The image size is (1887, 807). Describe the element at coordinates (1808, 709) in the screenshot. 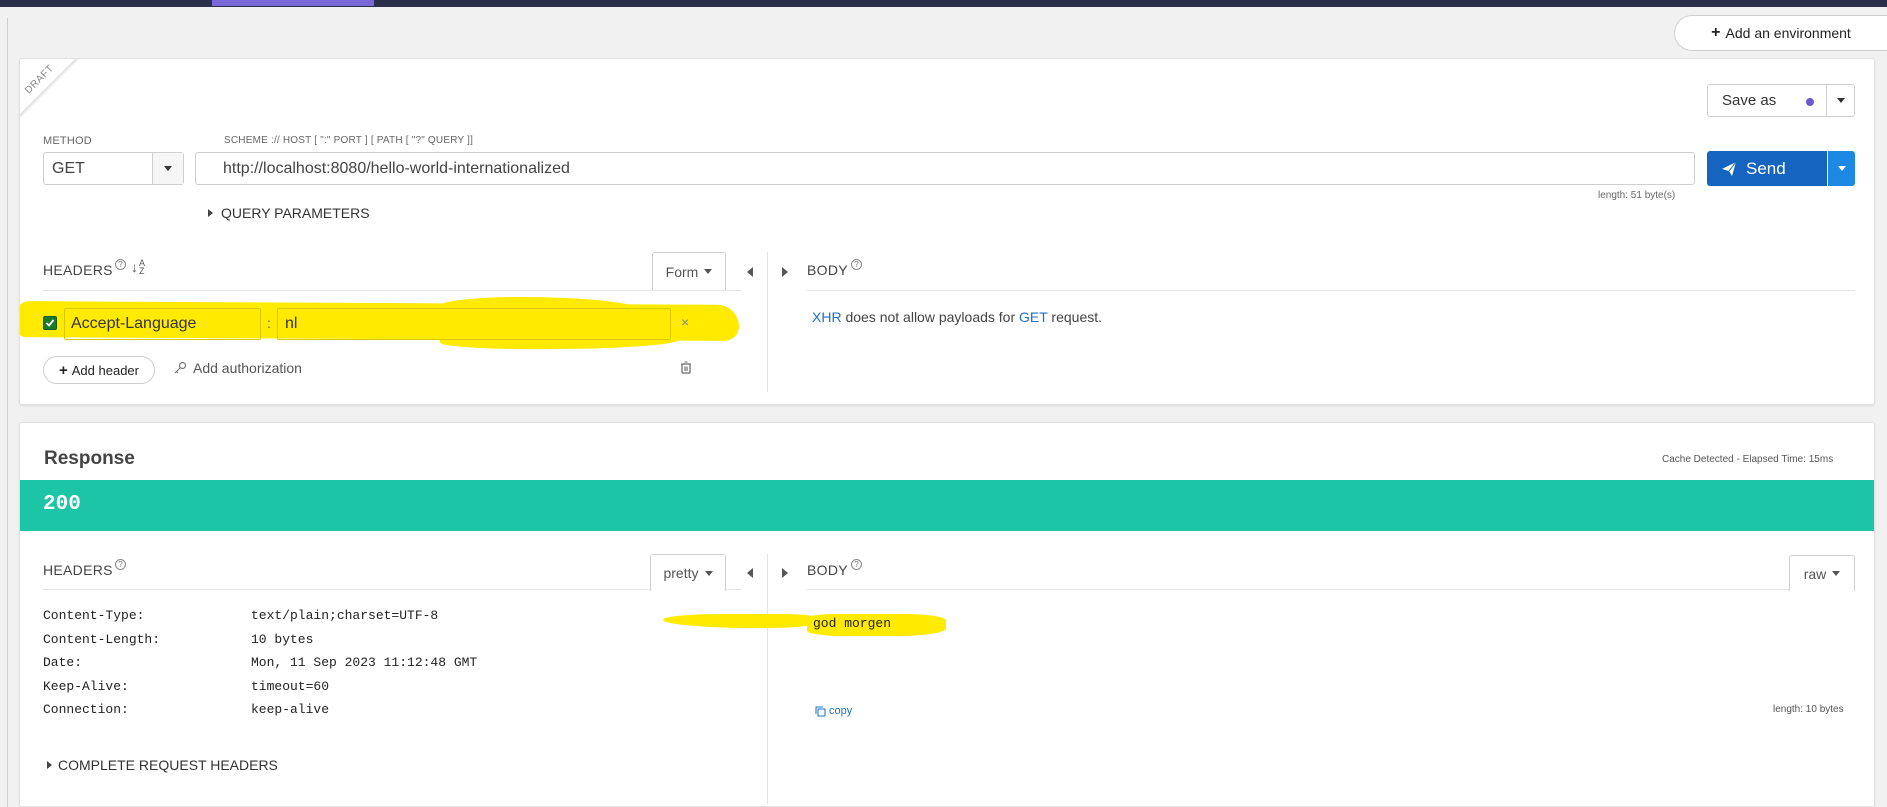

I see `response-body-length: length: 10 bytes` at that location.